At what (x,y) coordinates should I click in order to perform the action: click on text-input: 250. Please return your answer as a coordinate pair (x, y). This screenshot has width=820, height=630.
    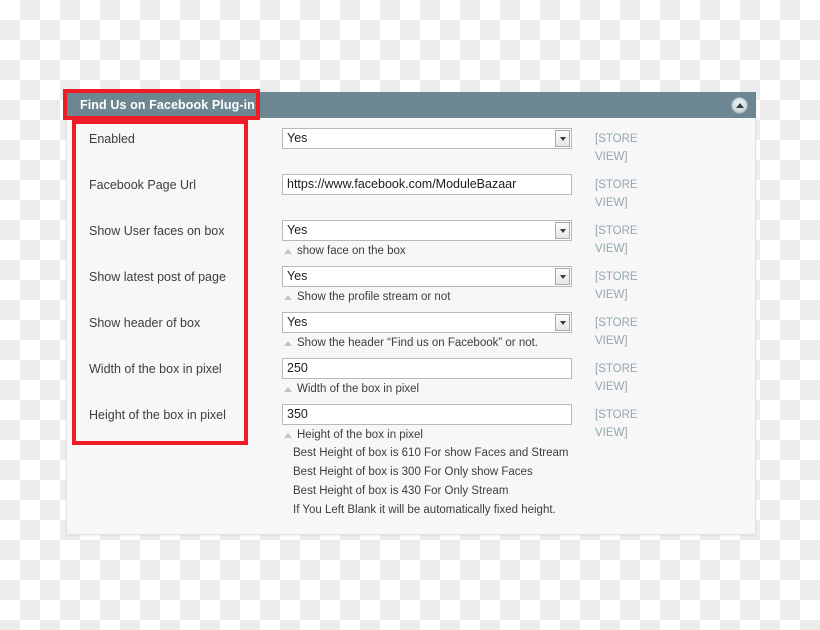
    Looking at the image, I should click on (427, 368).